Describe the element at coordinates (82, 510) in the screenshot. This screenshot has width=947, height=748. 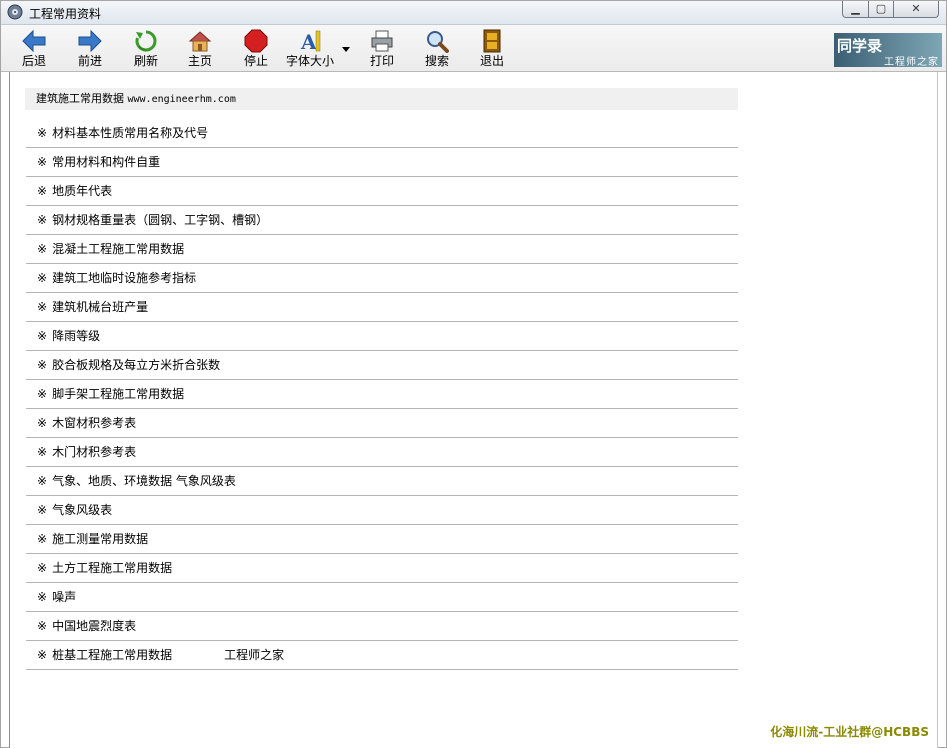
I see `list-item-label: 气象风级表` at that location.